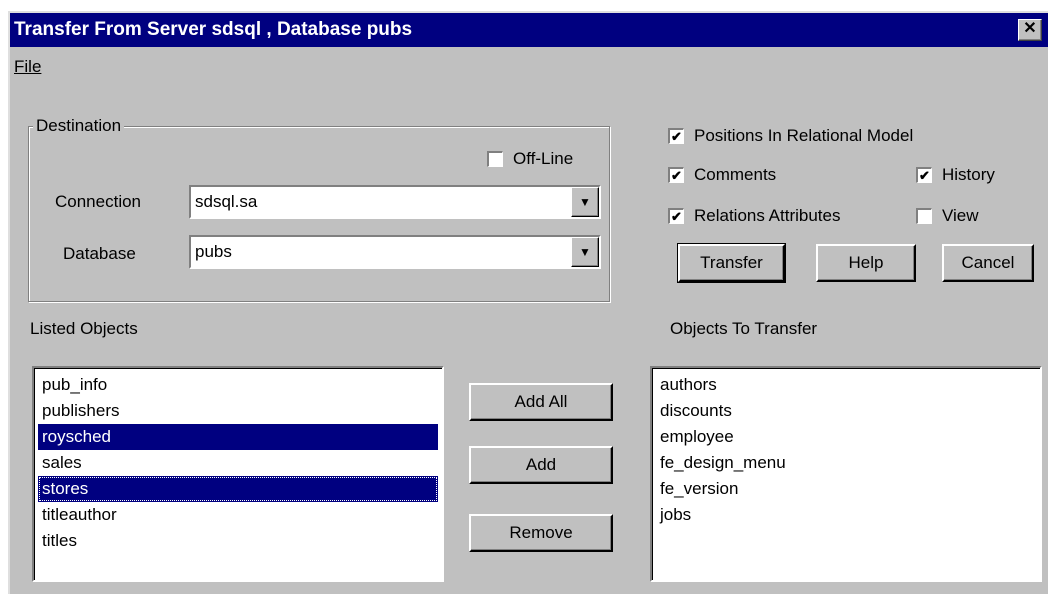 Image resolution: width=1048 pixels, height=594 pixels. Describe the element at coordinates (731, 263) in the screenshot. I see `transfer-button: Transfer` at that location.